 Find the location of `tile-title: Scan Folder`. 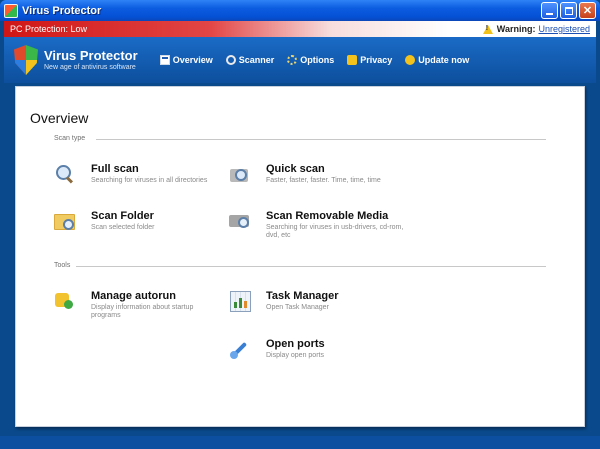

tile-title: Scan Folder is located at coordinates (122, 216).